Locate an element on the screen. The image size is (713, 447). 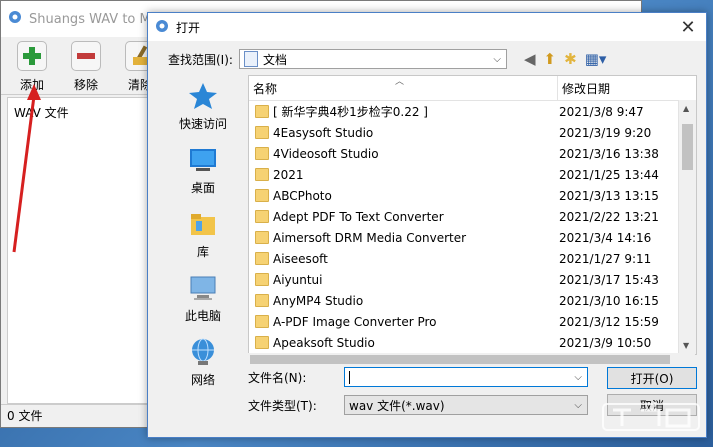
dialog-gear-icon is located at coordinates (162, 27).